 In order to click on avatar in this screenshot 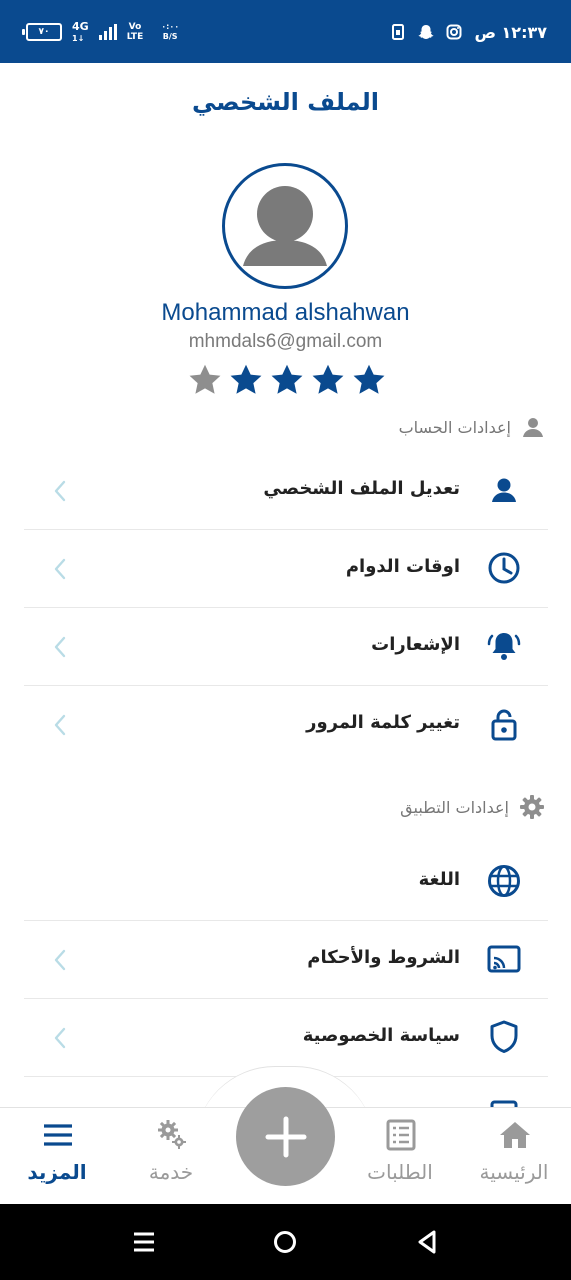, I will do `click(285, 226)`.